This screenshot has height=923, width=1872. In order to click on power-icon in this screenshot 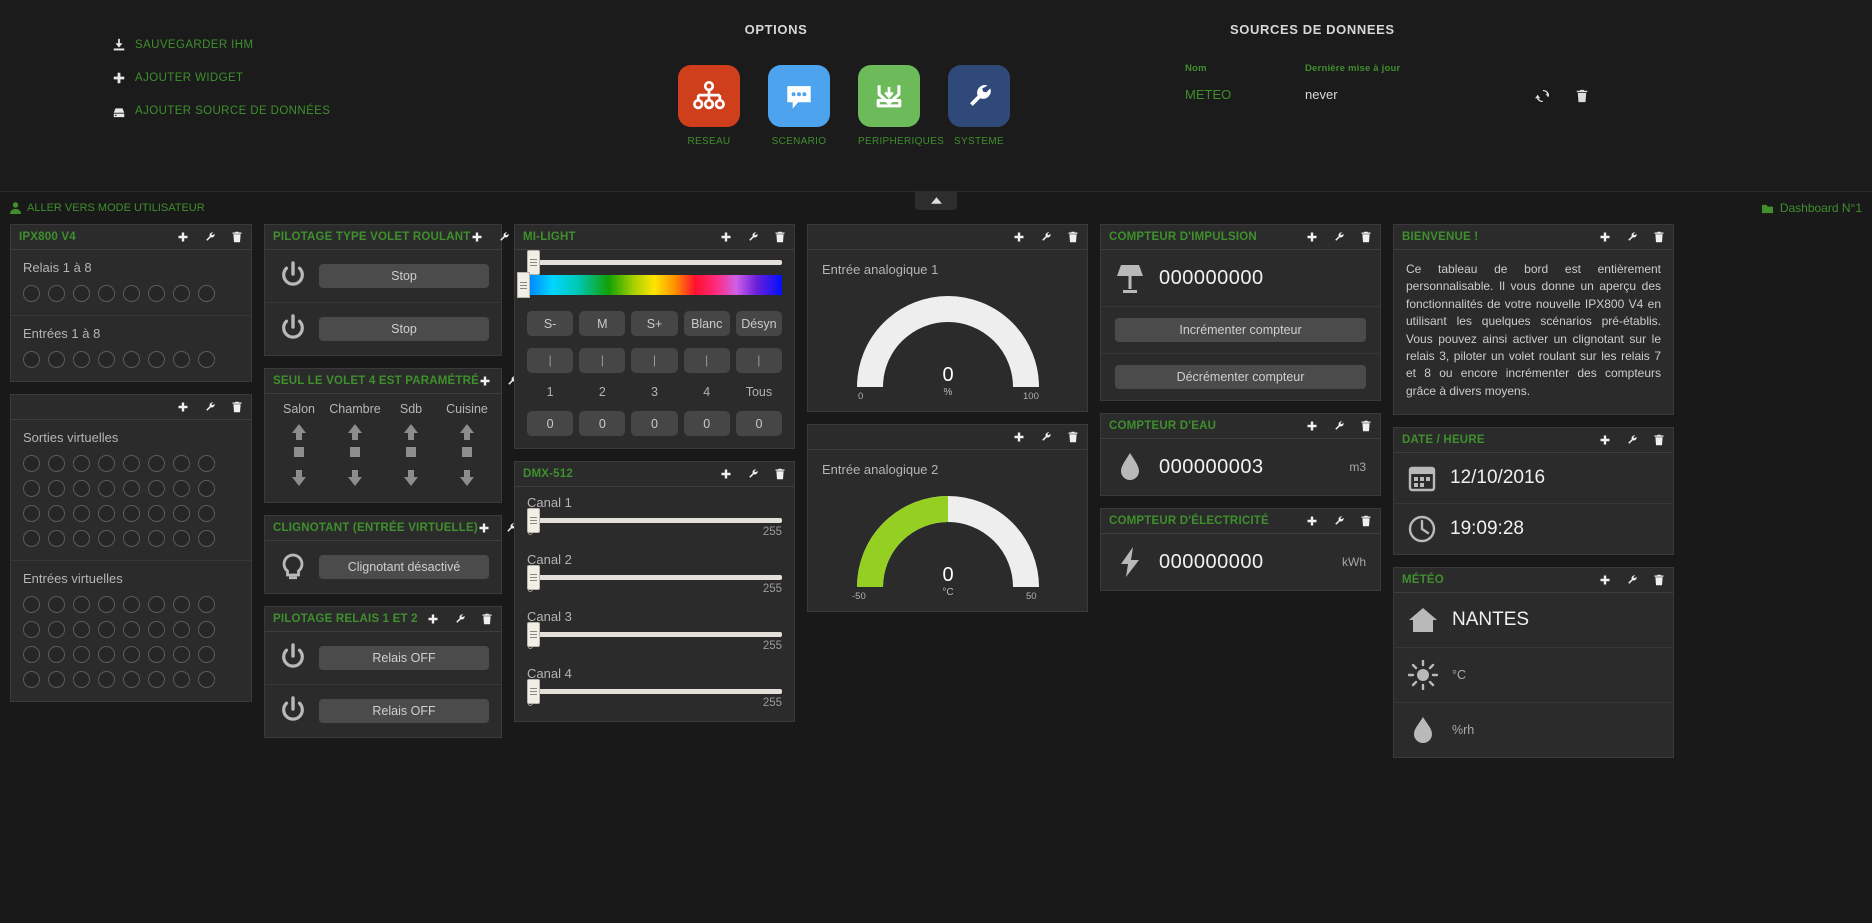, I will do `click(293, 711)`.